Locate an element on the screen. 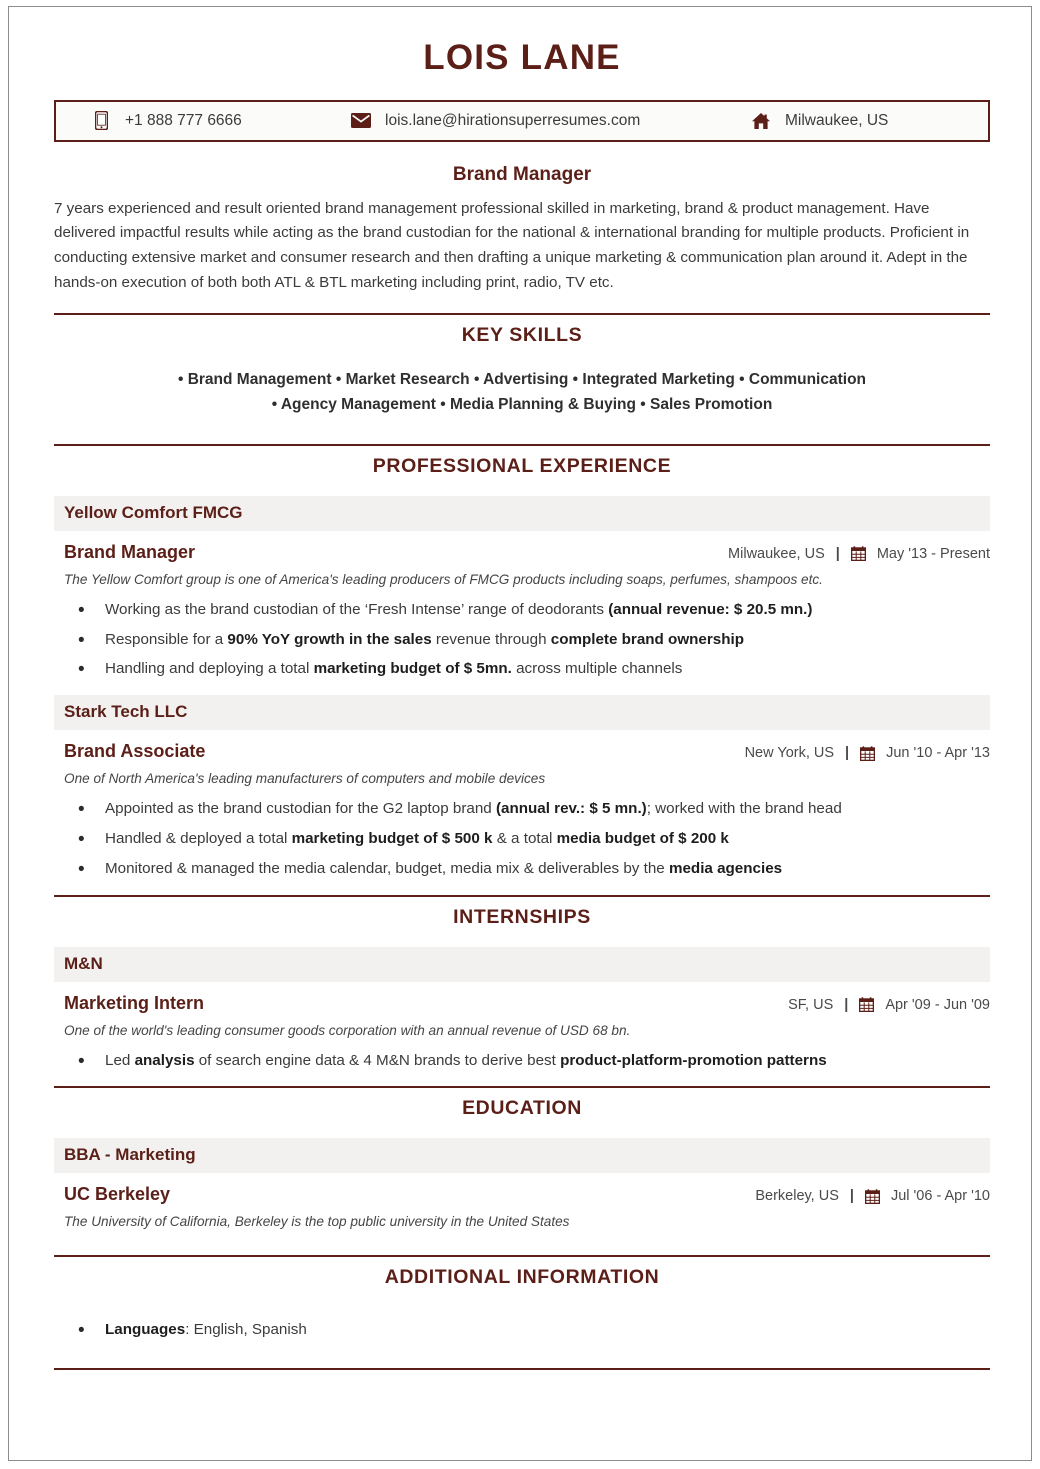  section-title-internships: INTERNSHIPS is located at coordinates (522, 916).